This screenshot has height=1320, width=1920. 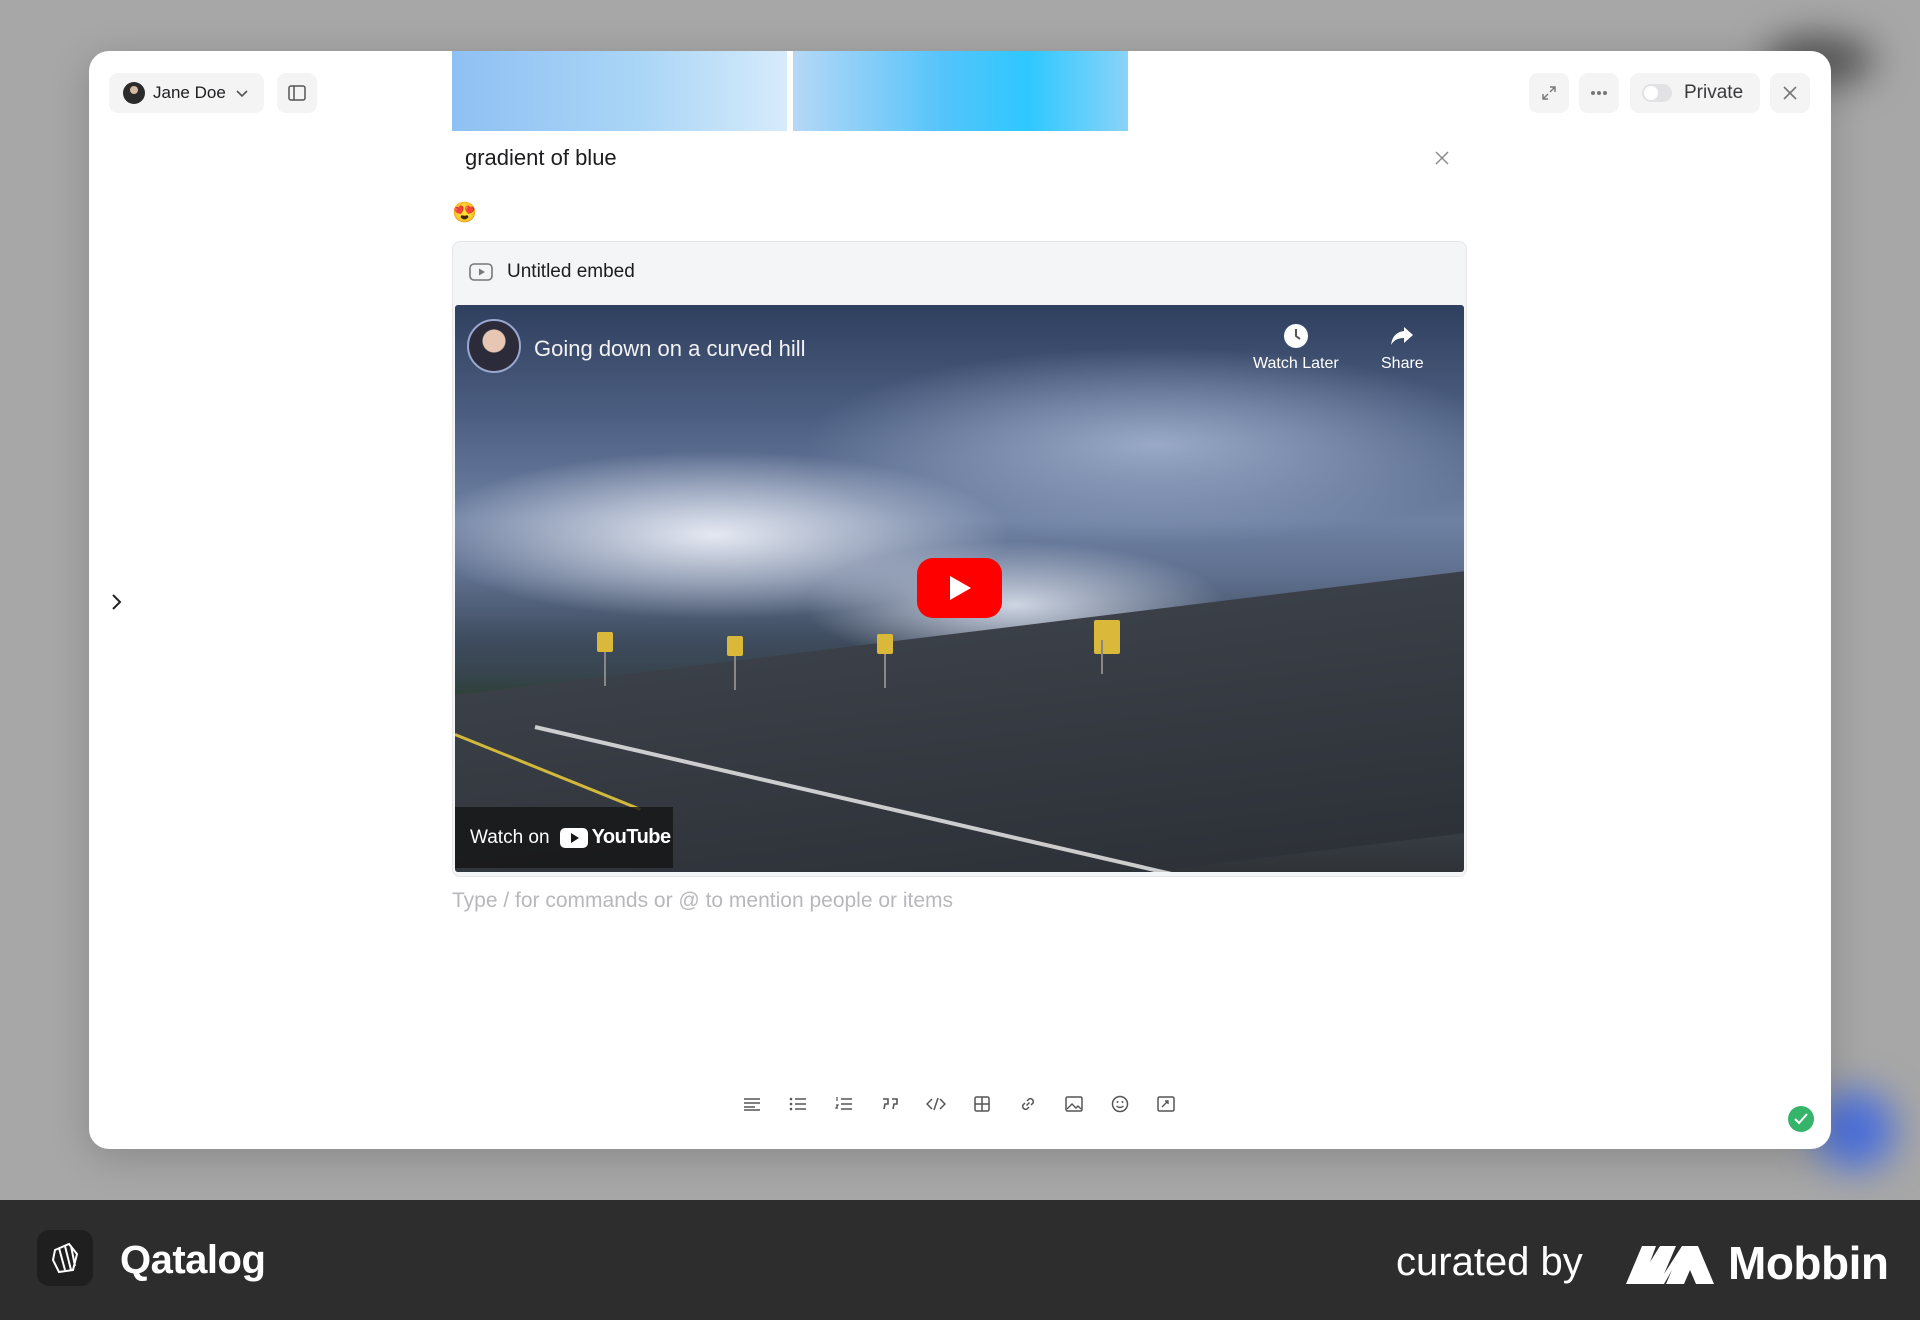 What do you see at coordinates (193, 1260) in the screenshot?
I see `brand-name: Qatalog` at bounding box center [193, 1260].